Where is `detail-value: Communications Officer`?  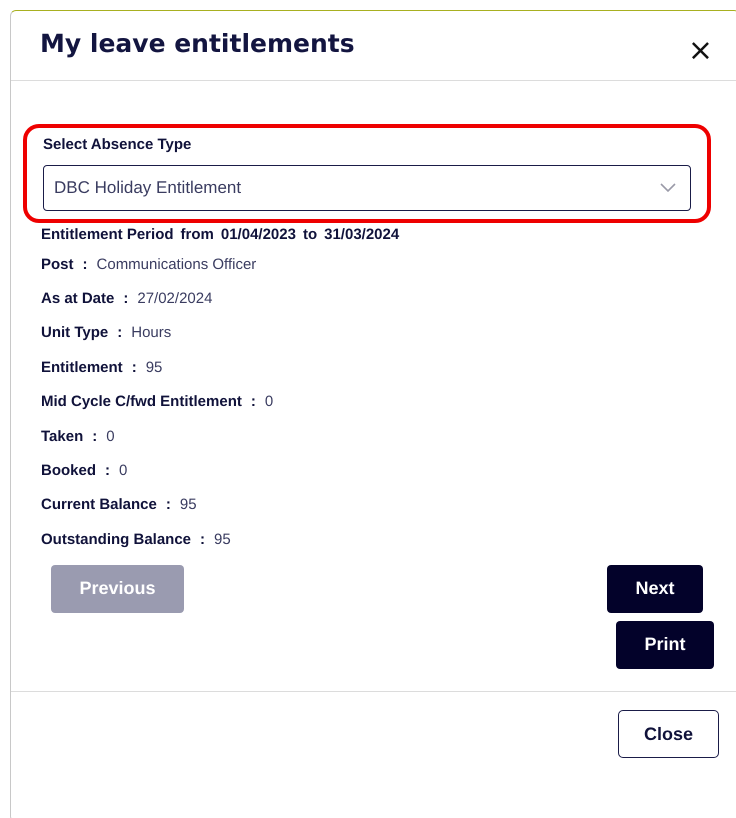
detail-value: Communications Officer is located at coordinates (176, 264).